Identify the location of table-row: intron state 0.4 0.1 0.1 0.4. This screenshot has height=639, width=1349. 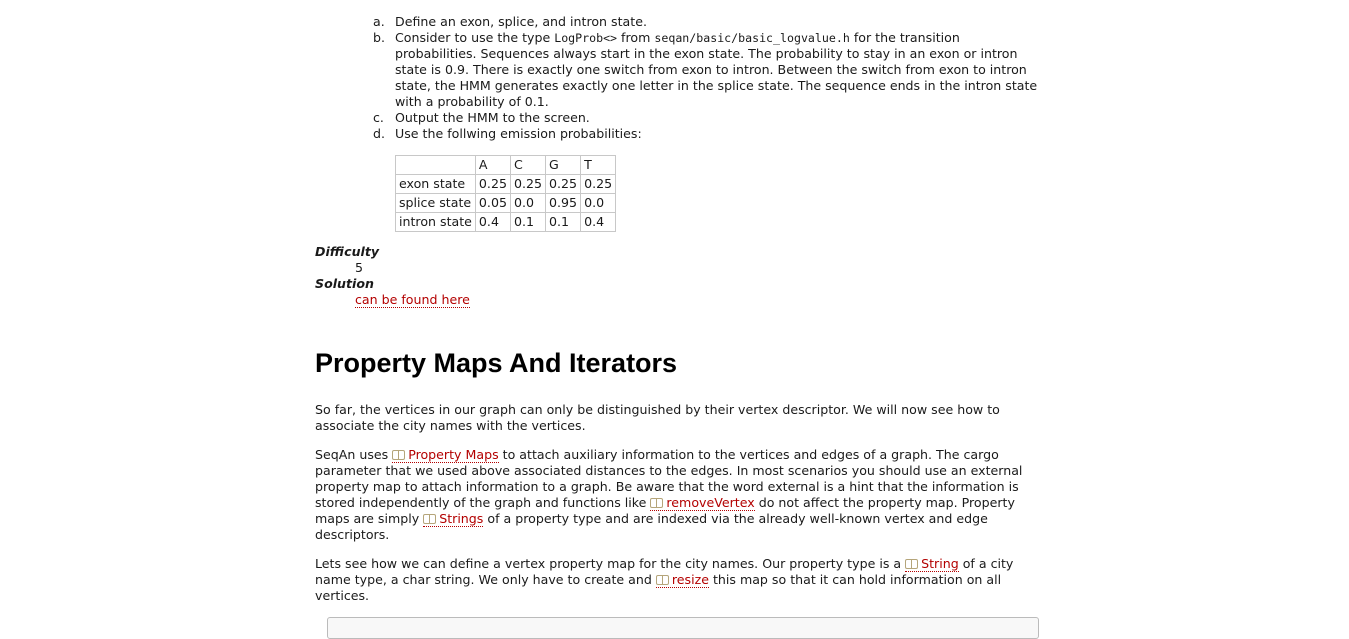
(506, 222).